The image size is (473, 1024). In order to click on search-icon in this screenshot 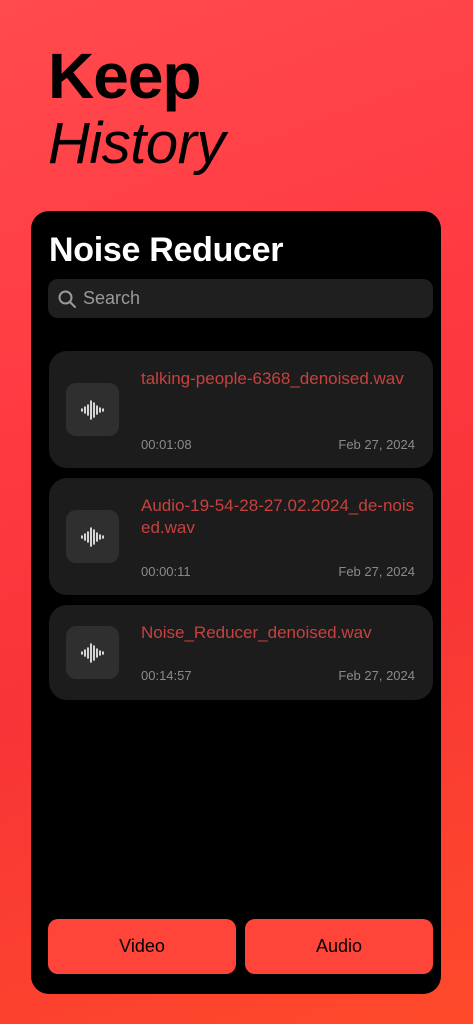, I will do `click(67, 299)`.